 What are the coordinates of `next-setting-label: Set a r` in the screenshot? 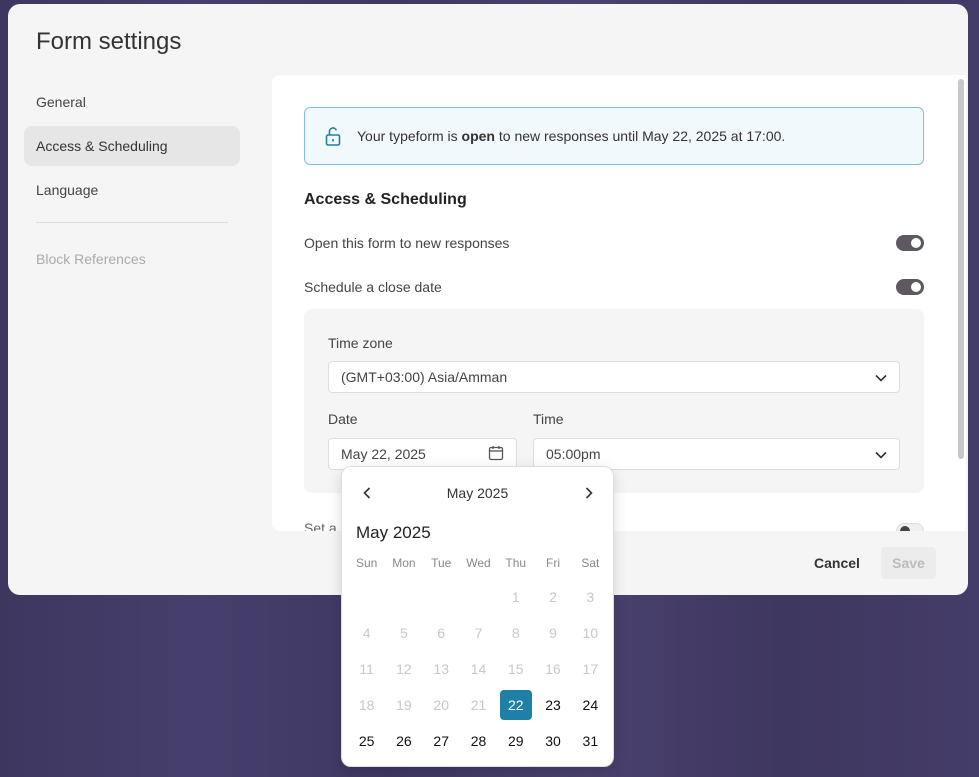 It's located at (325, 525).